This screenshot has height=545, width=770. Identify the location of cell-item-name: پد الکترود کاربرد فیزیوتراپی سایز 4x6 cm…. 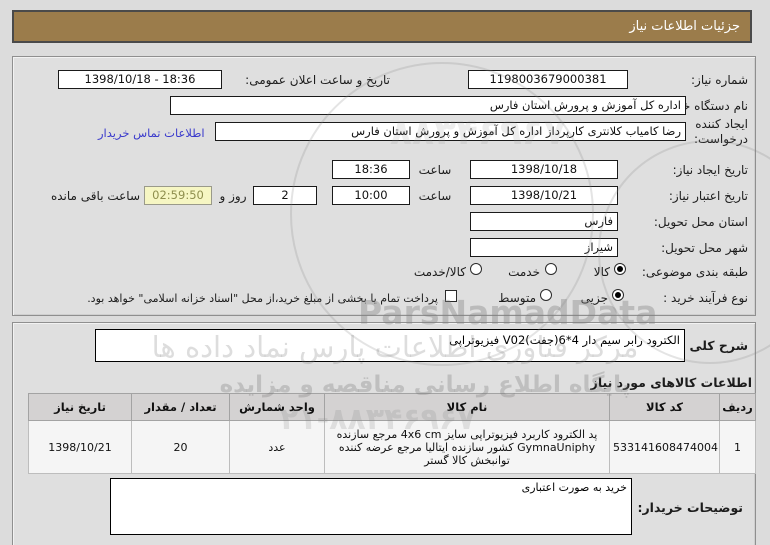
(467, 447).